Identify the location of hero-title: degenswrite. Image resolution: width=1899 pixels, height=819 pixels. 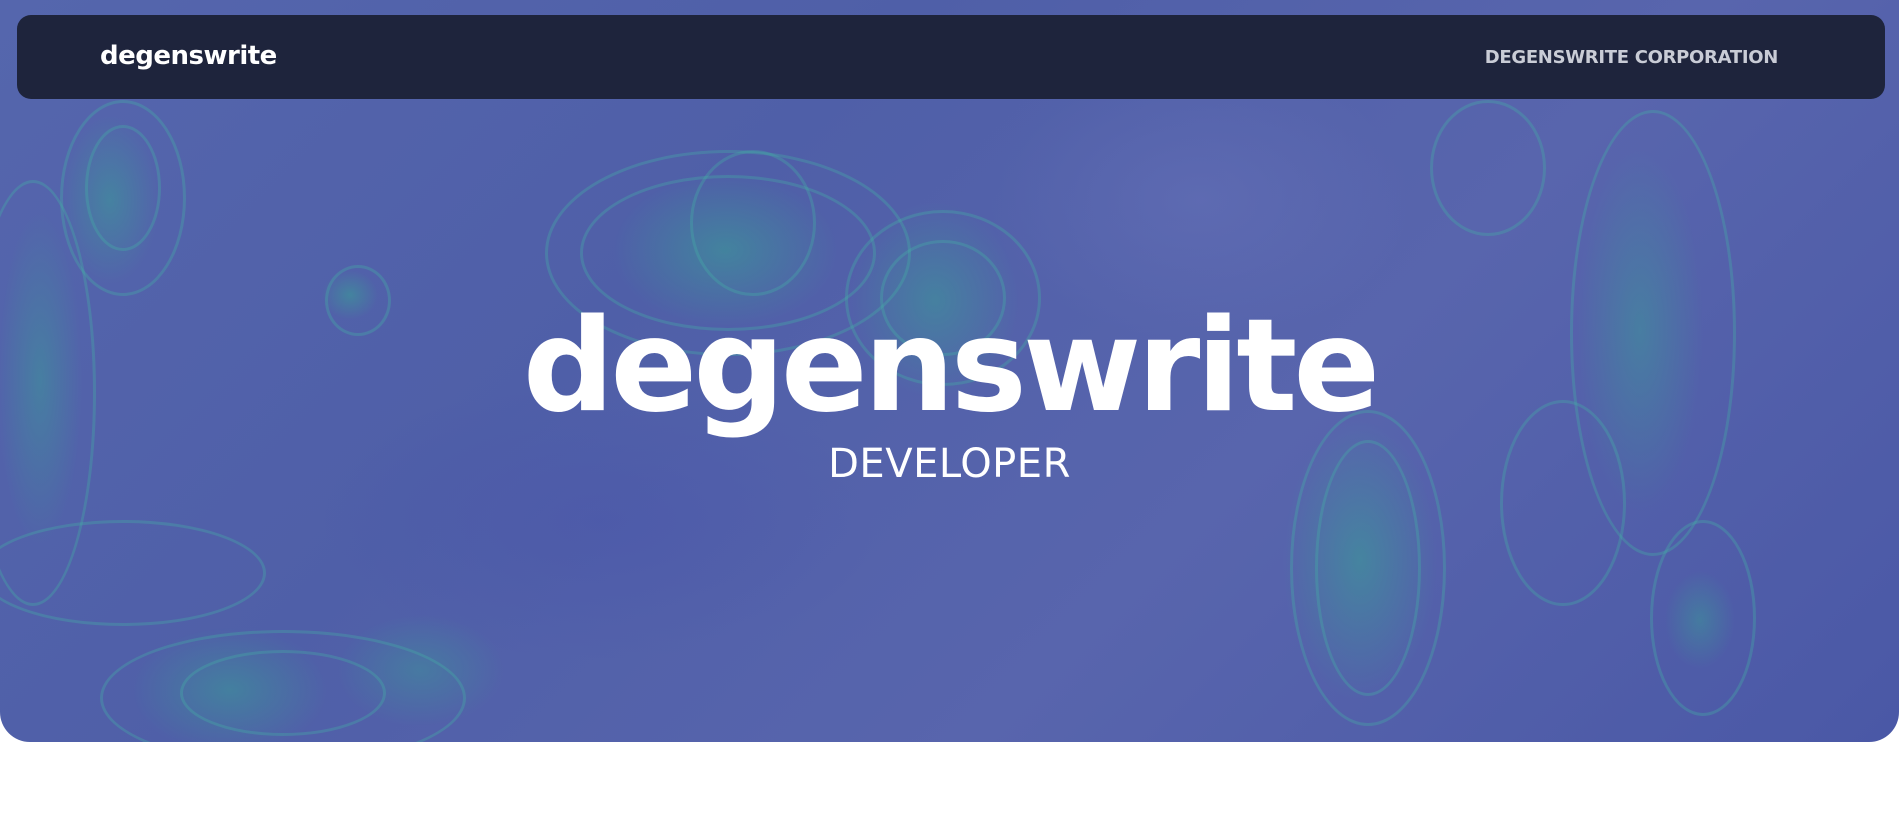
(951, 366).